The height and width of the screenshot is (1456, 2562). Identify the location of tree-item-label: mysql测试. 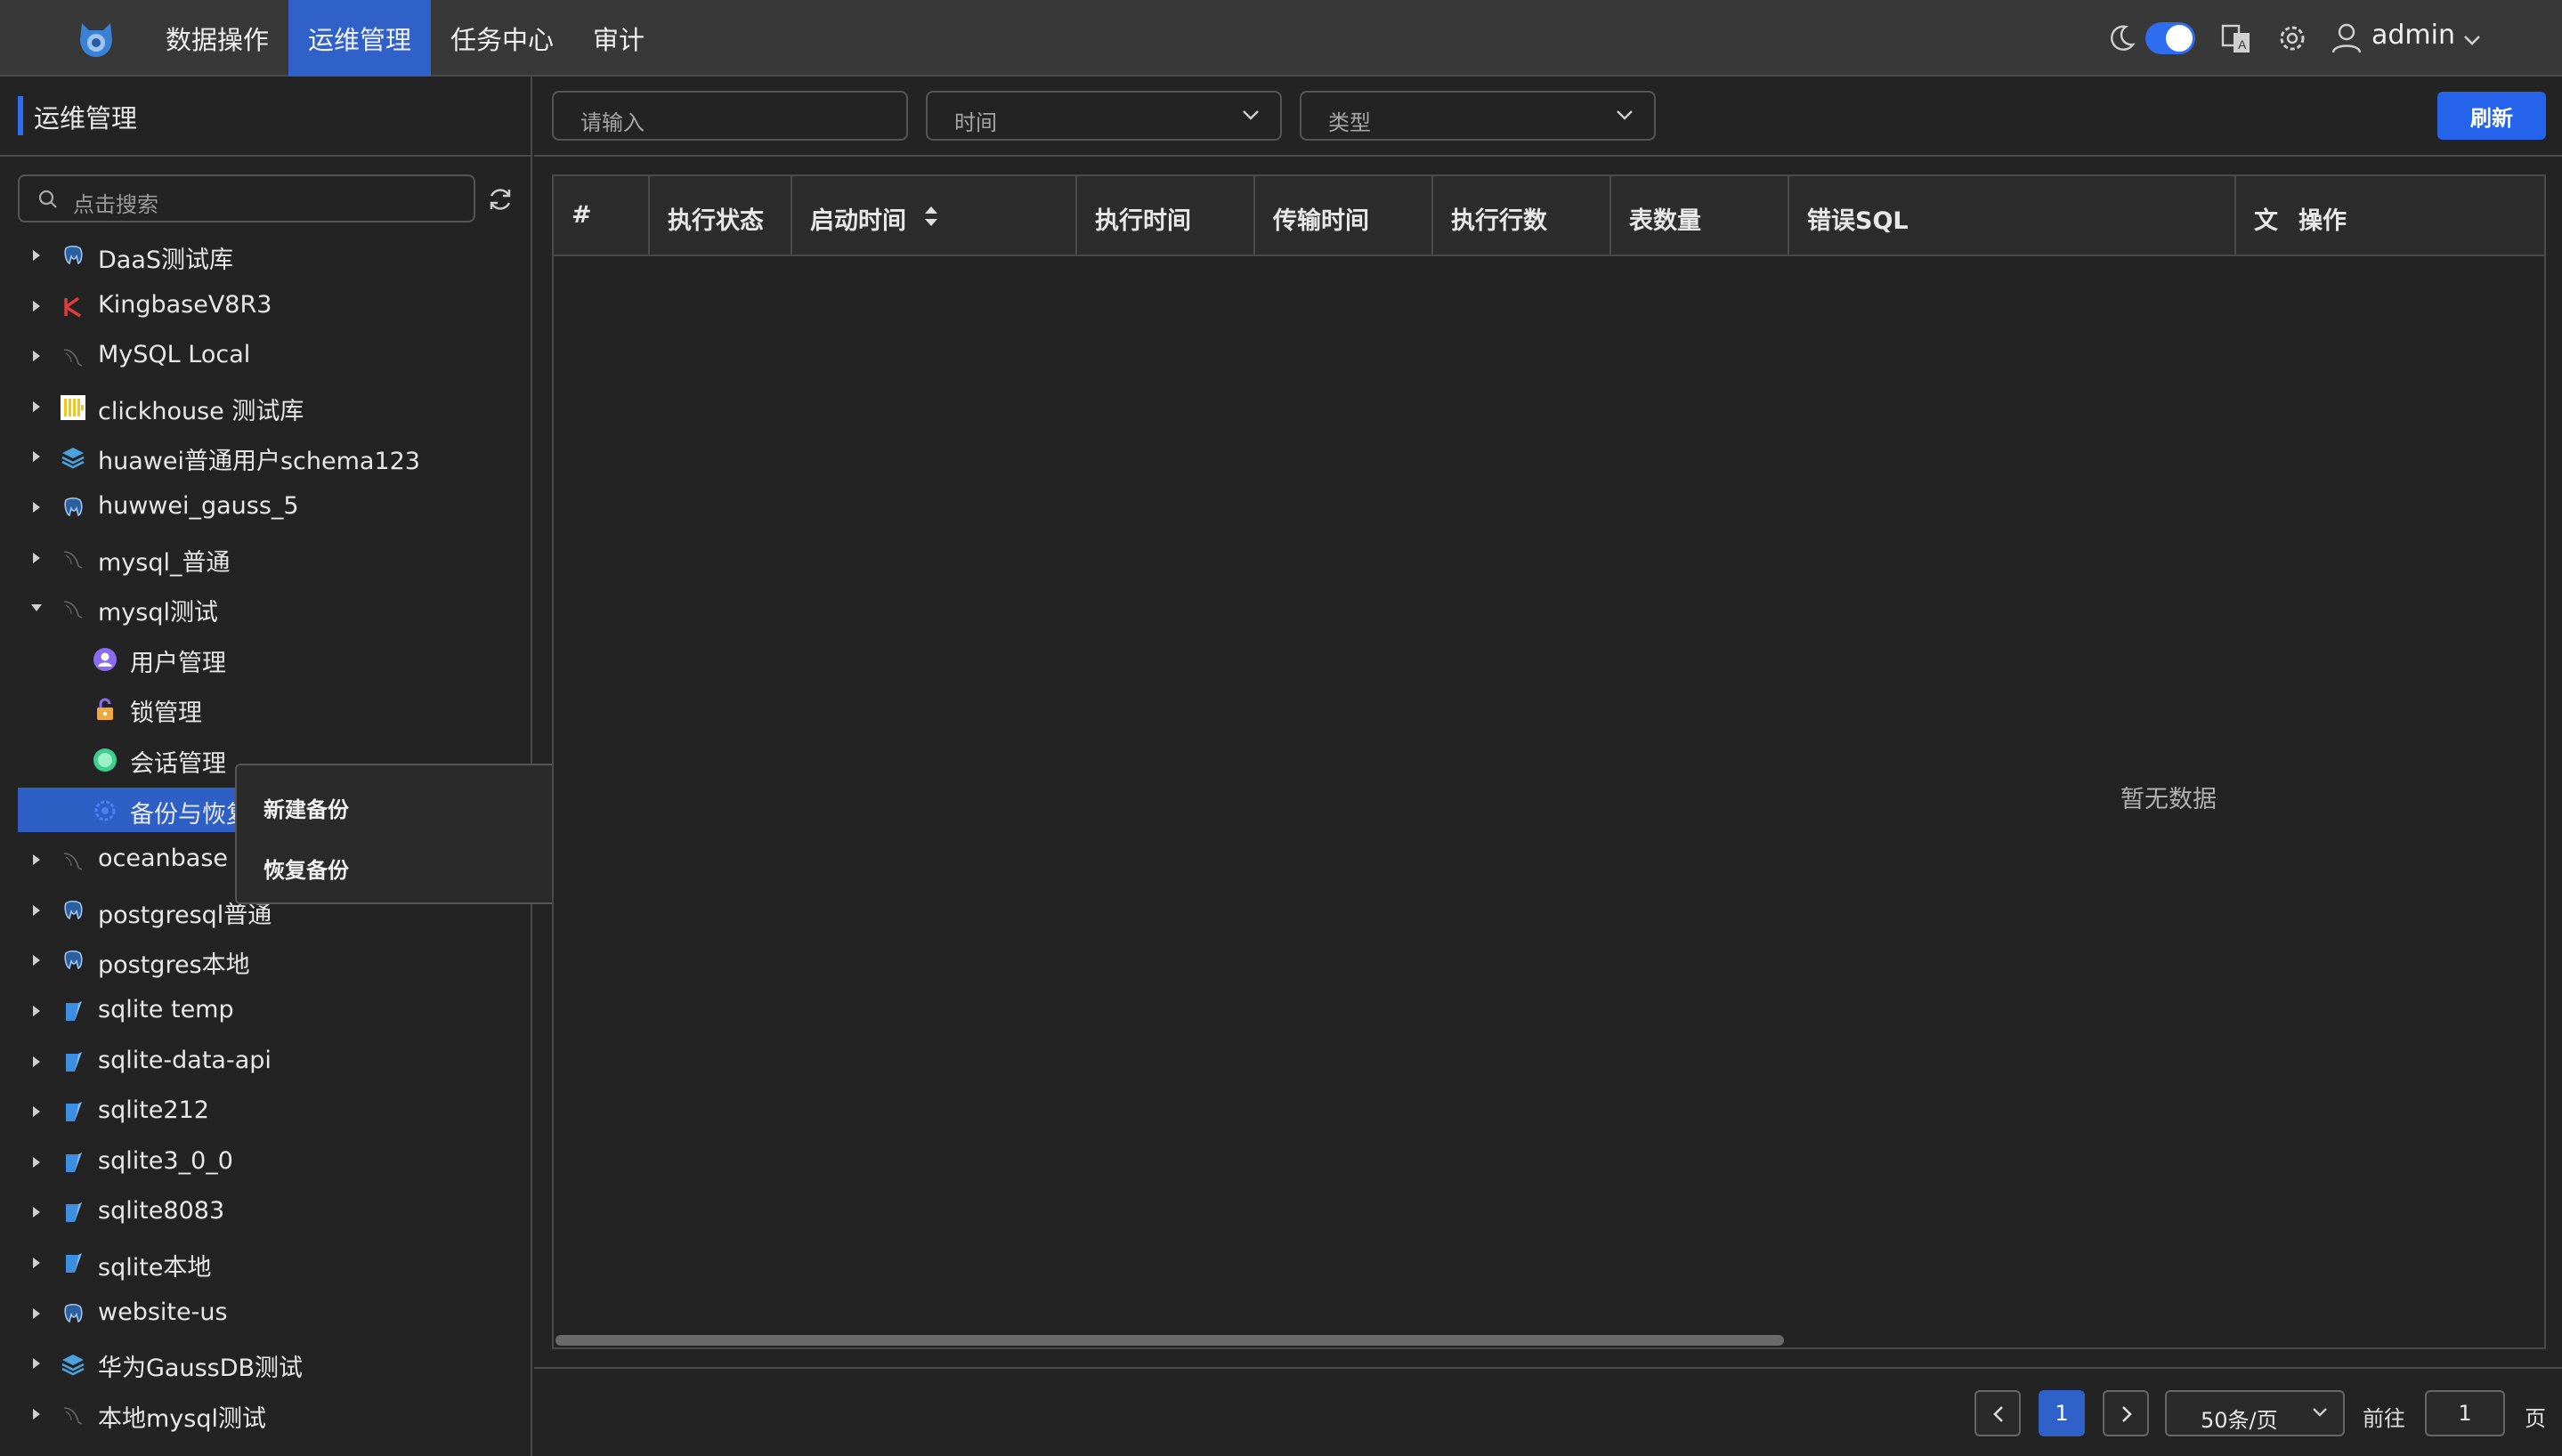
(158, 613).